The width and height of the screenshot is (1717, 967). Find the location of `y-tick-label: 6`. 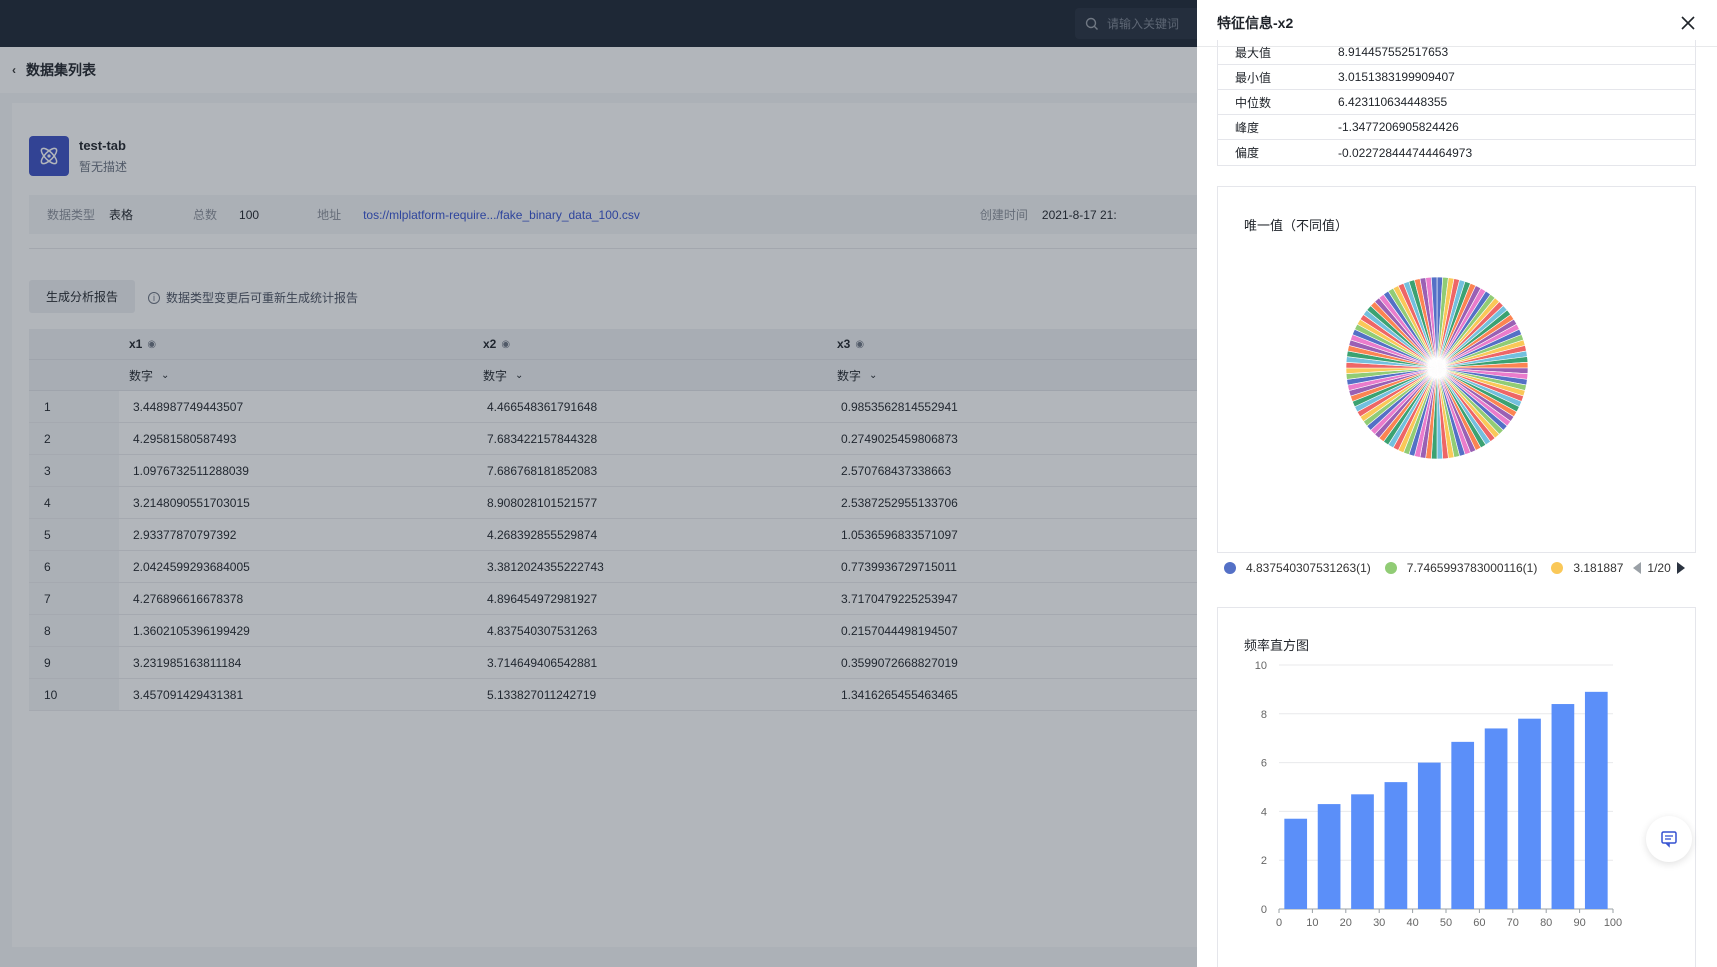

y-tick-label: 6 is located at coordinates (1264, 764).